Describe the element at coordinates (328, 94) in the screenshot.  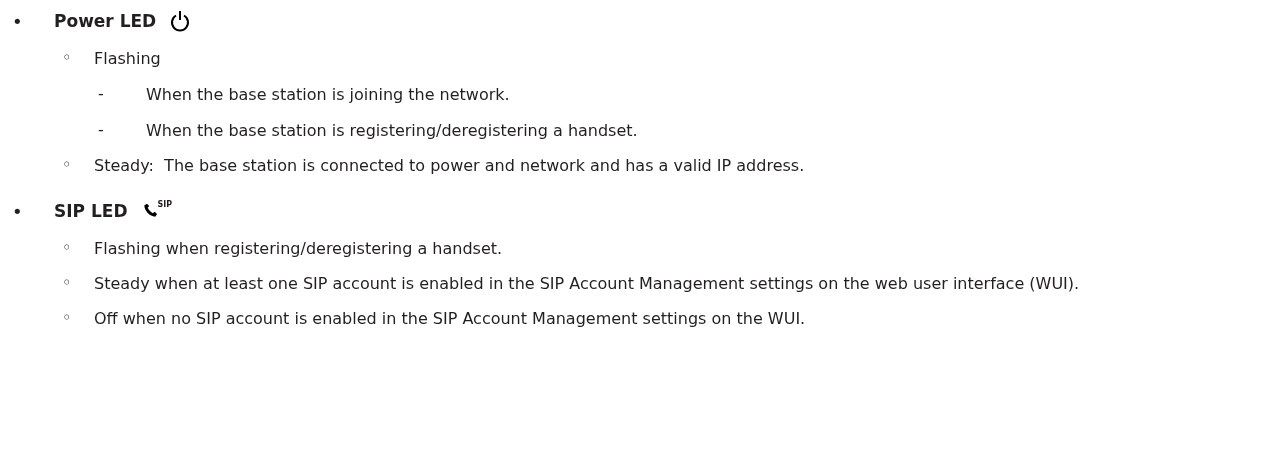
I see `list-text: When the base station is joining the network.` at that location.